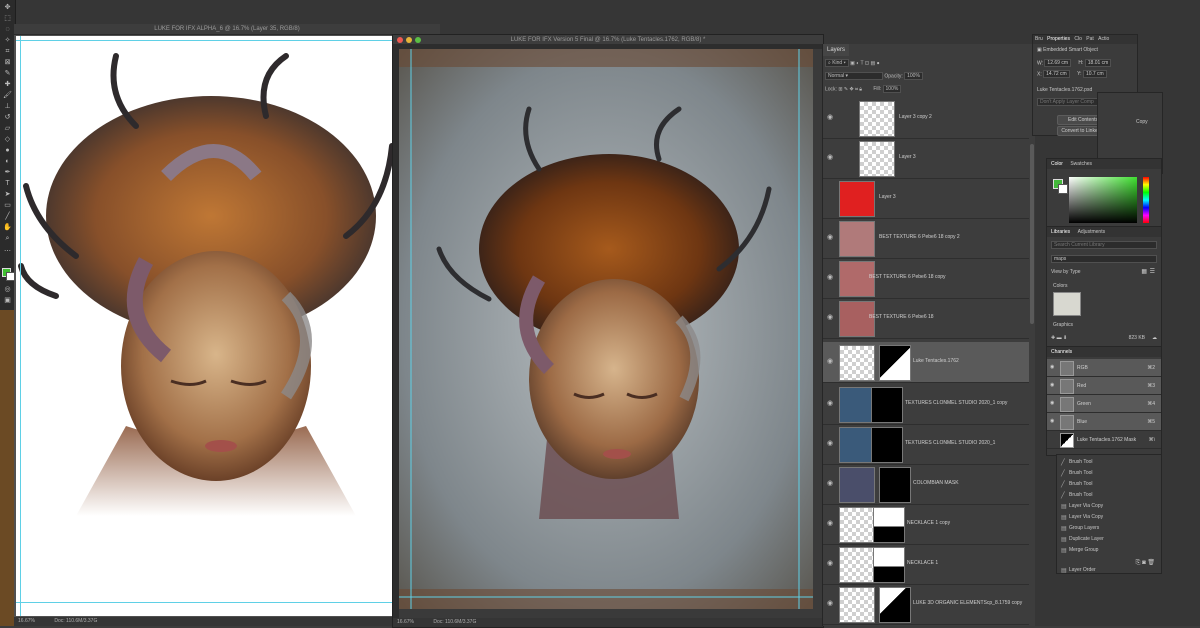 Image resolution: width=1200 pixels, height=628 pixels. What do you see at coordinates (1104, 404) in the screenshot?
I see `channel-row: ◉ Green ⌘4` at bounding box center [1104, 404].